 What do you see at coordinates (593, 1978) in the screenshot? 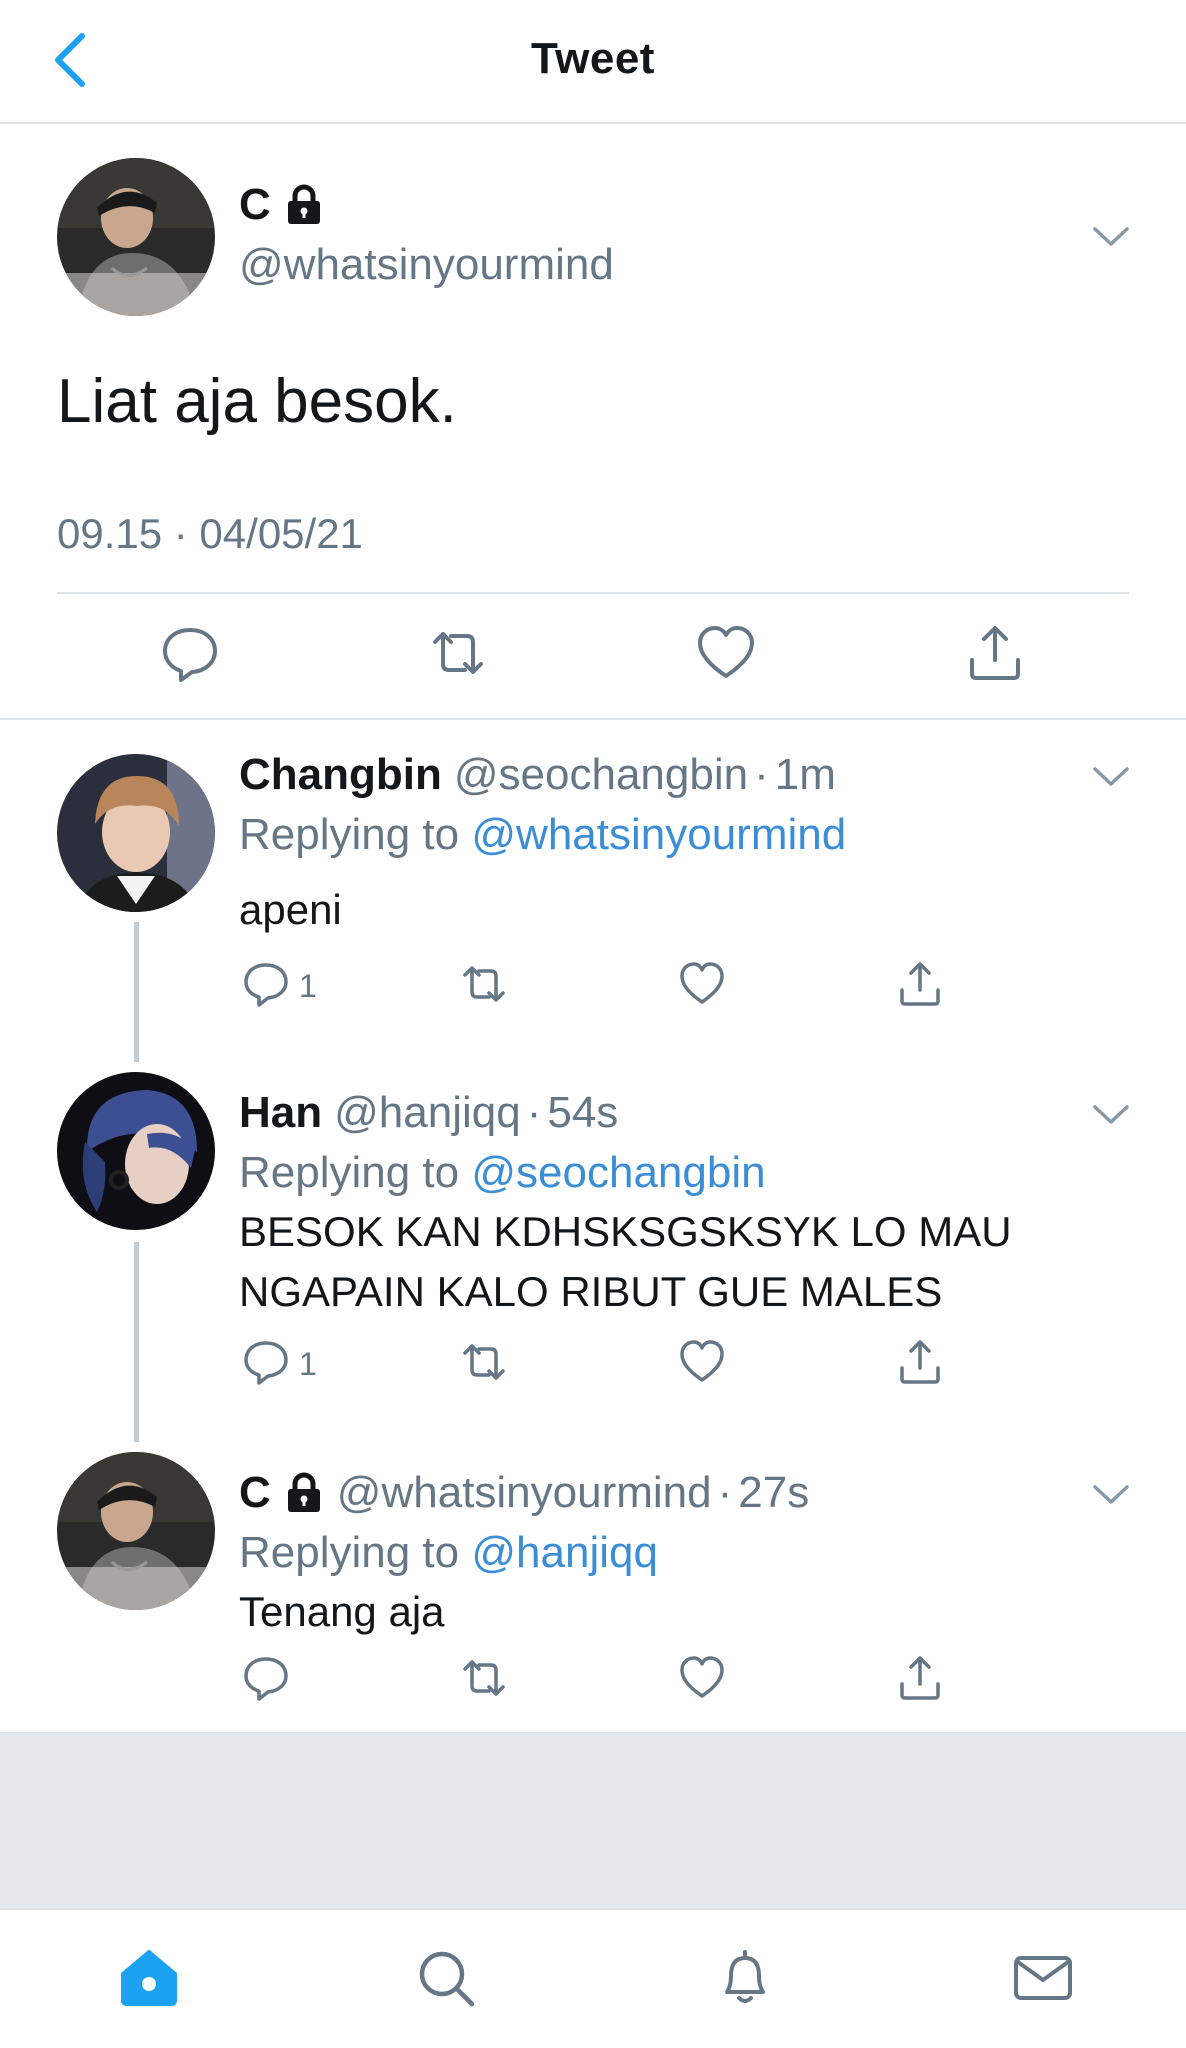
I see `bottom-tab-bar` at bounding box center [593, 1978].